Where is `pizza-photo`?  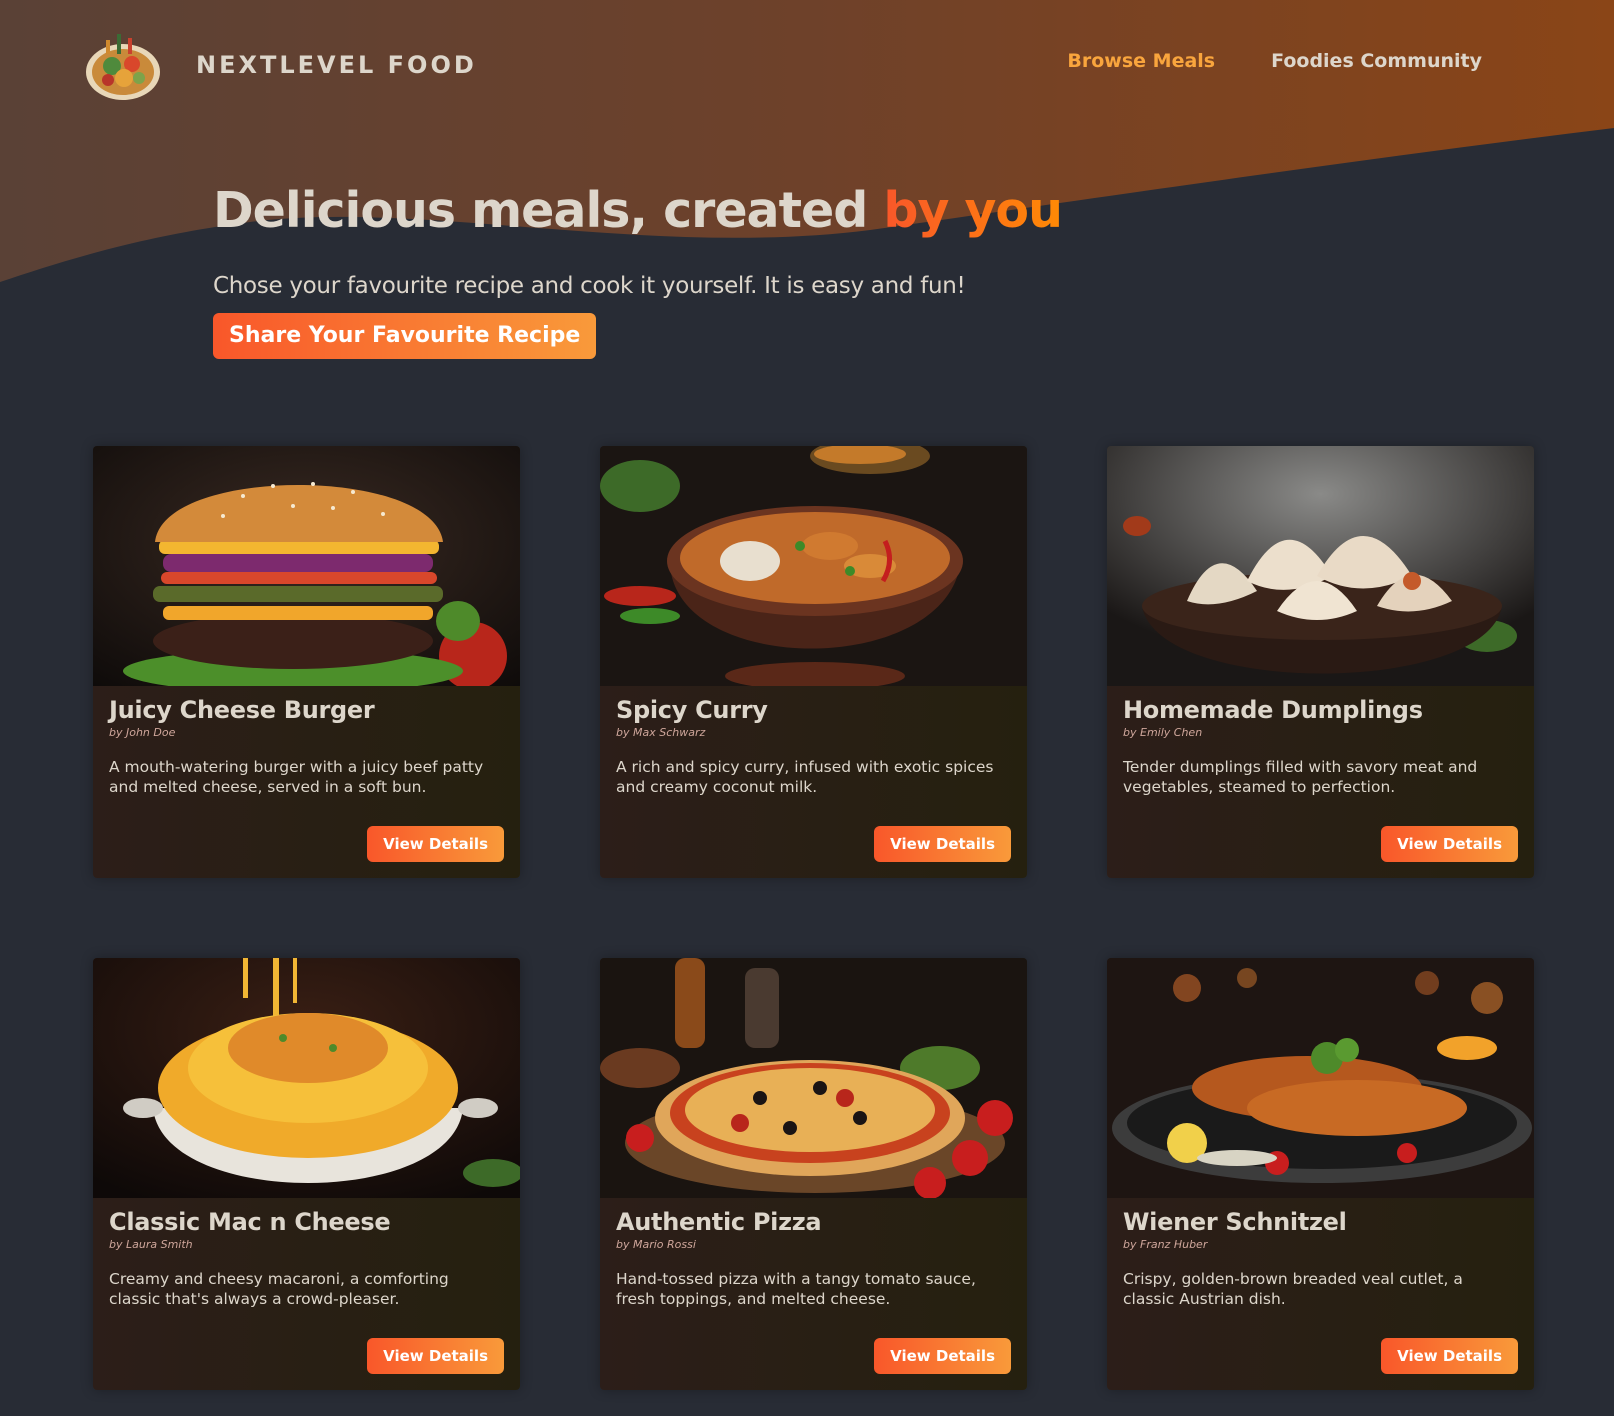 pizza-photo is located at coordinates (813, 1078).